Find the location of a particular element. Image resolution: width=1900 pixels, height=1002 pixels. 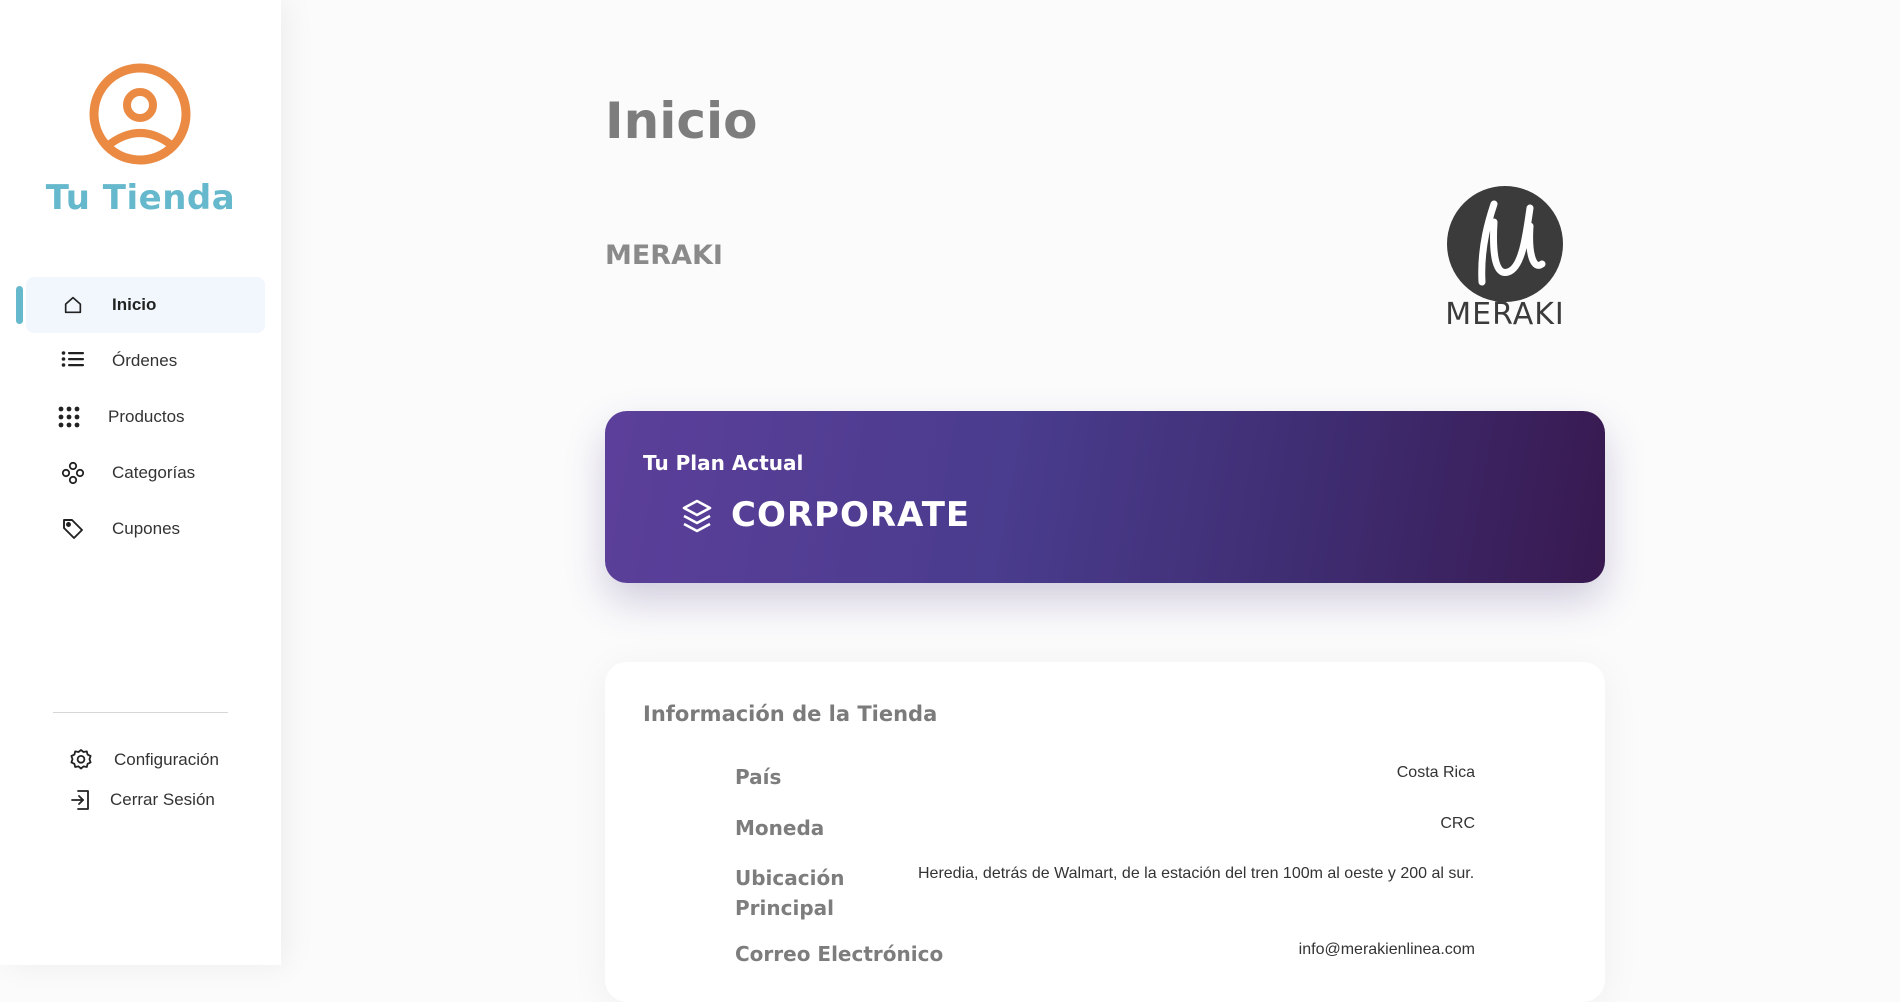

sidebar-item-label: Órdenes is located at coordinates (145, 360).